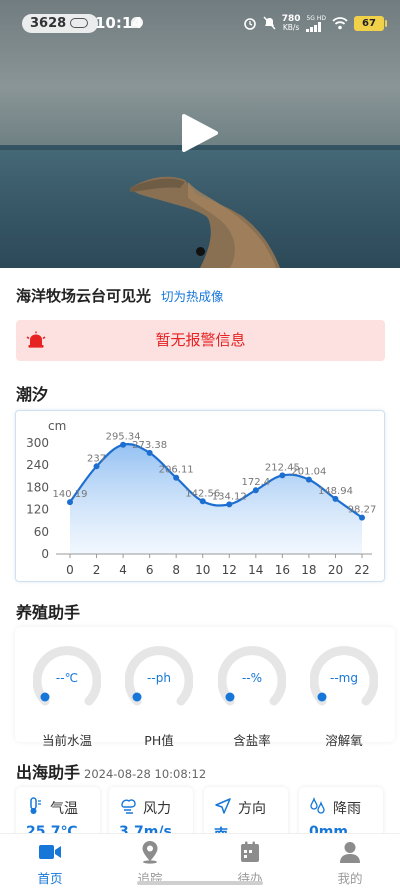  Describe the element at coordinates (252, 809) in the screenshot. I see `sea-card-name: 方向` at that location.